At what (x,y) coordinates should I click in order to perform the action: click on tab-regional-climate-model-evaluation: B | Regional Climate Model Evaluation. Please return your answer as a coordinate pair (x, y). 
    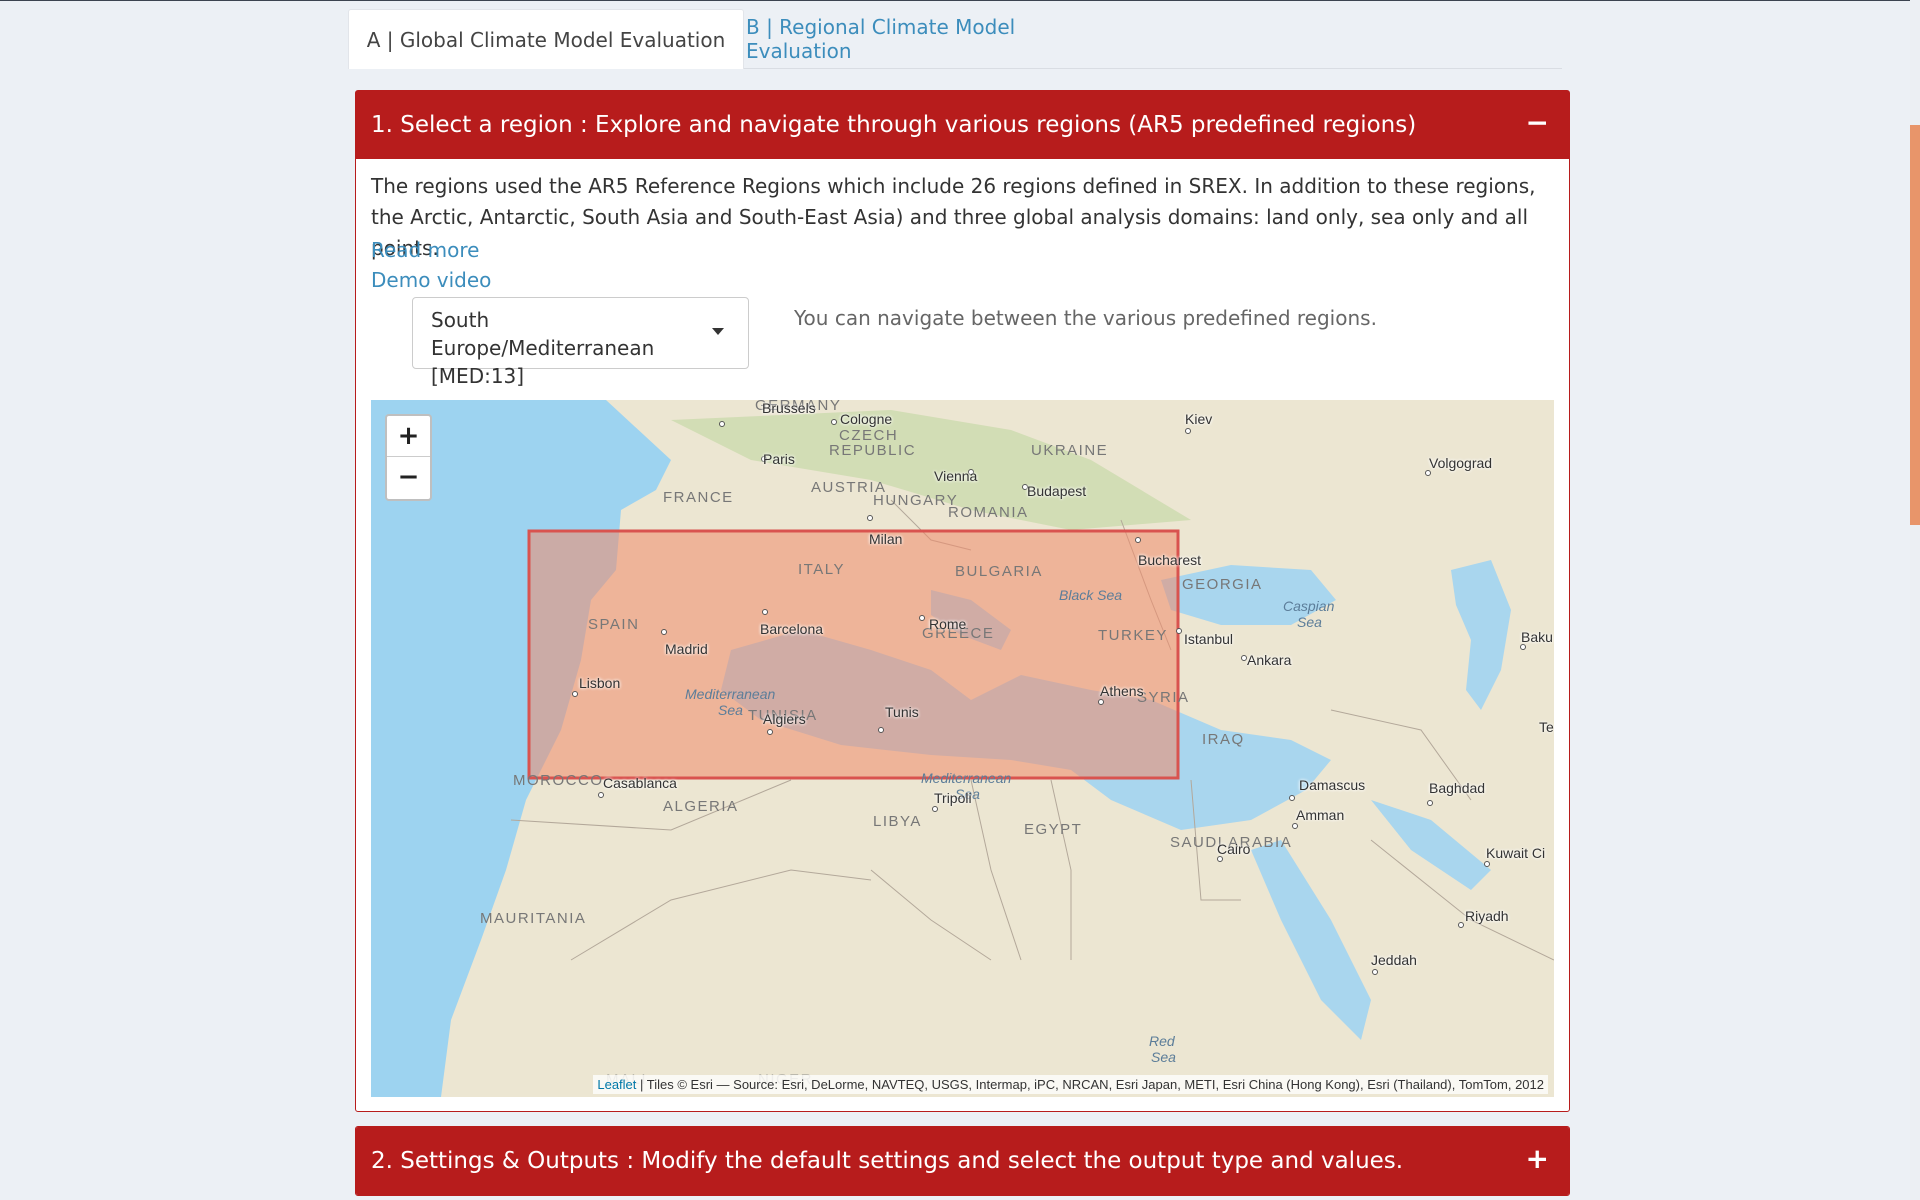
    Looking at the image, I should click on (936, 38).